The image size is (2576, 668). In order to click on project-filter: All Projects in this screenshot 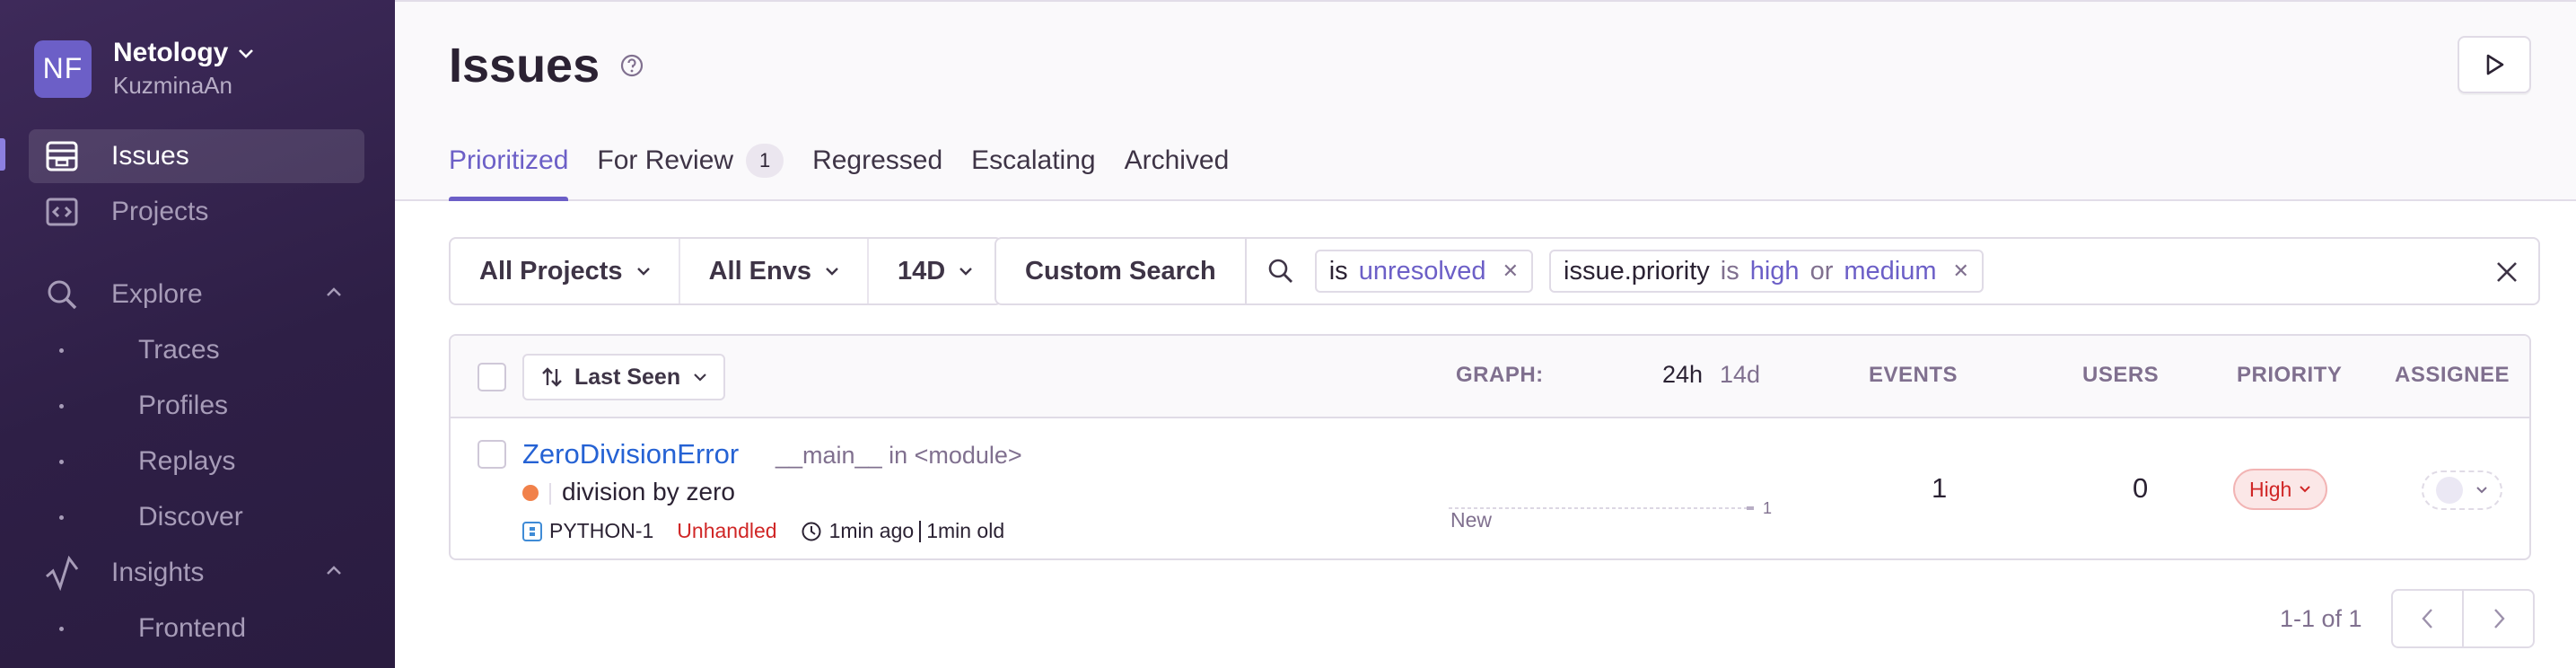, I will do `click(565, 271)`.